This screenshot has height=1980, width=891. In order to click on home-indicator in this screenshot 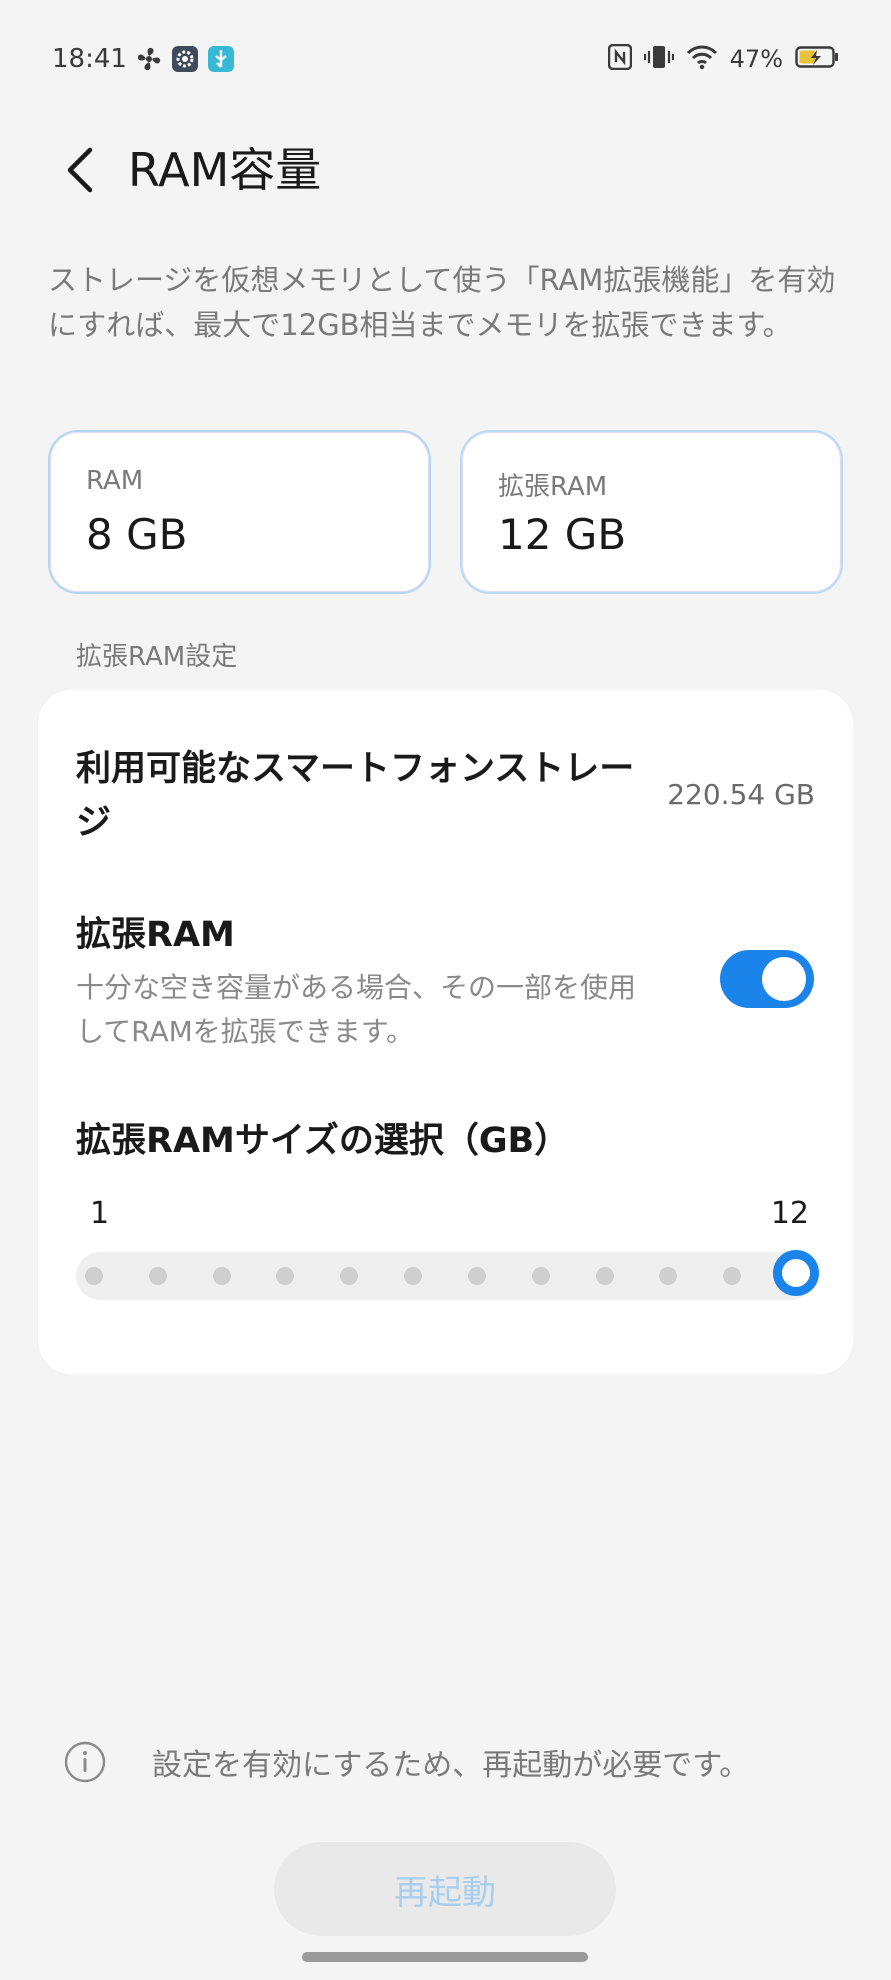, I will do `click(445, 1957)`.